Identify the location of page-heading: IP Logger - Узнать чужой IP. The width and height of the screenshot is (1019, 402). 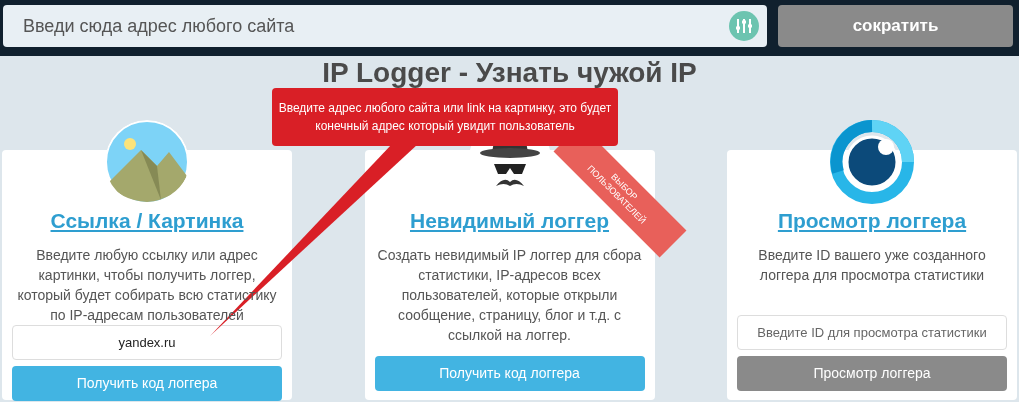
(509, 73).